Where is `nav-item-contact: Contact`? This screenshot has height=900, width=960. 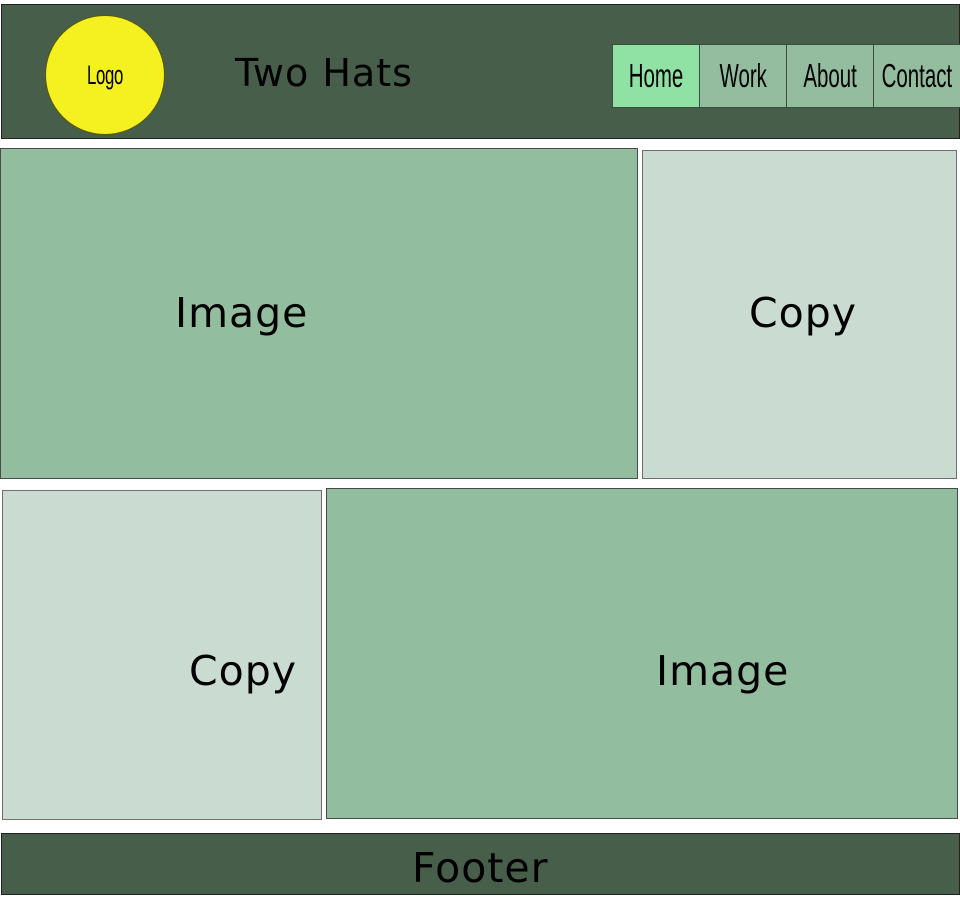
nav-item-contact: Contact is located at coordinates (916, 76).